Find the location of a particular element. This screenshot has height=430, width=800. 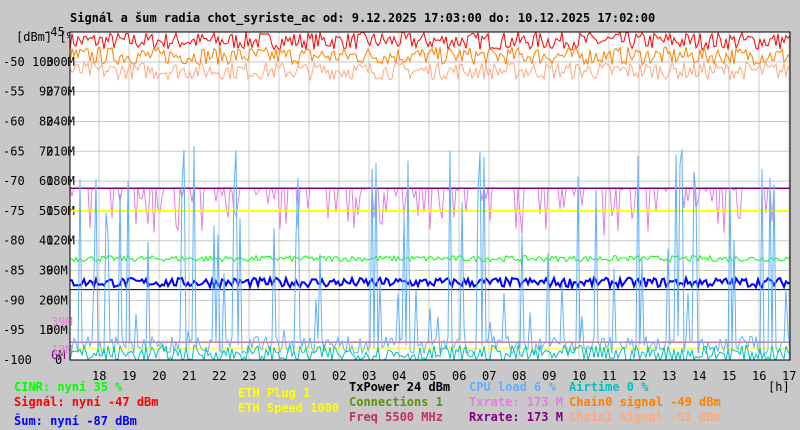

legend-rxrate: Rxrate: 173 M is located at coordinates (516, 417).